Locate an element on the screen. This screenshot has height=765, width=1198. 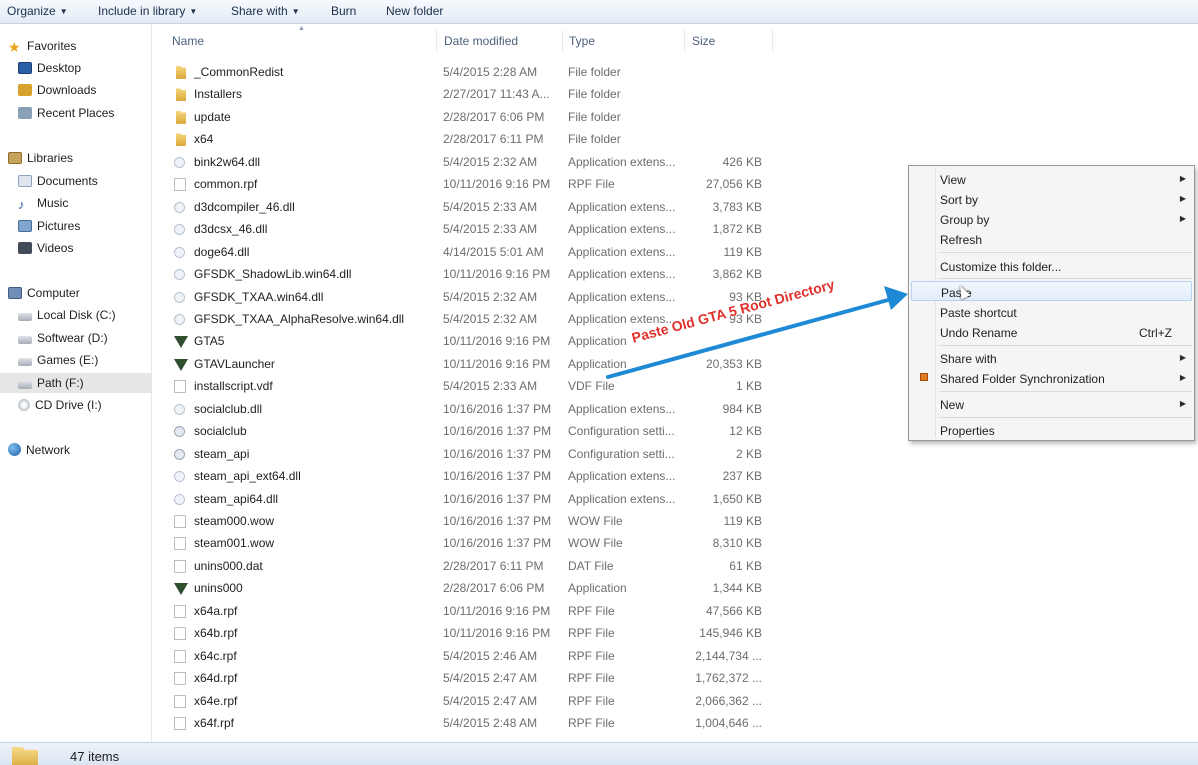
menu-item-undo-rename: Undo Rename Ctrl+Z is located at coordinates (1051, 332).